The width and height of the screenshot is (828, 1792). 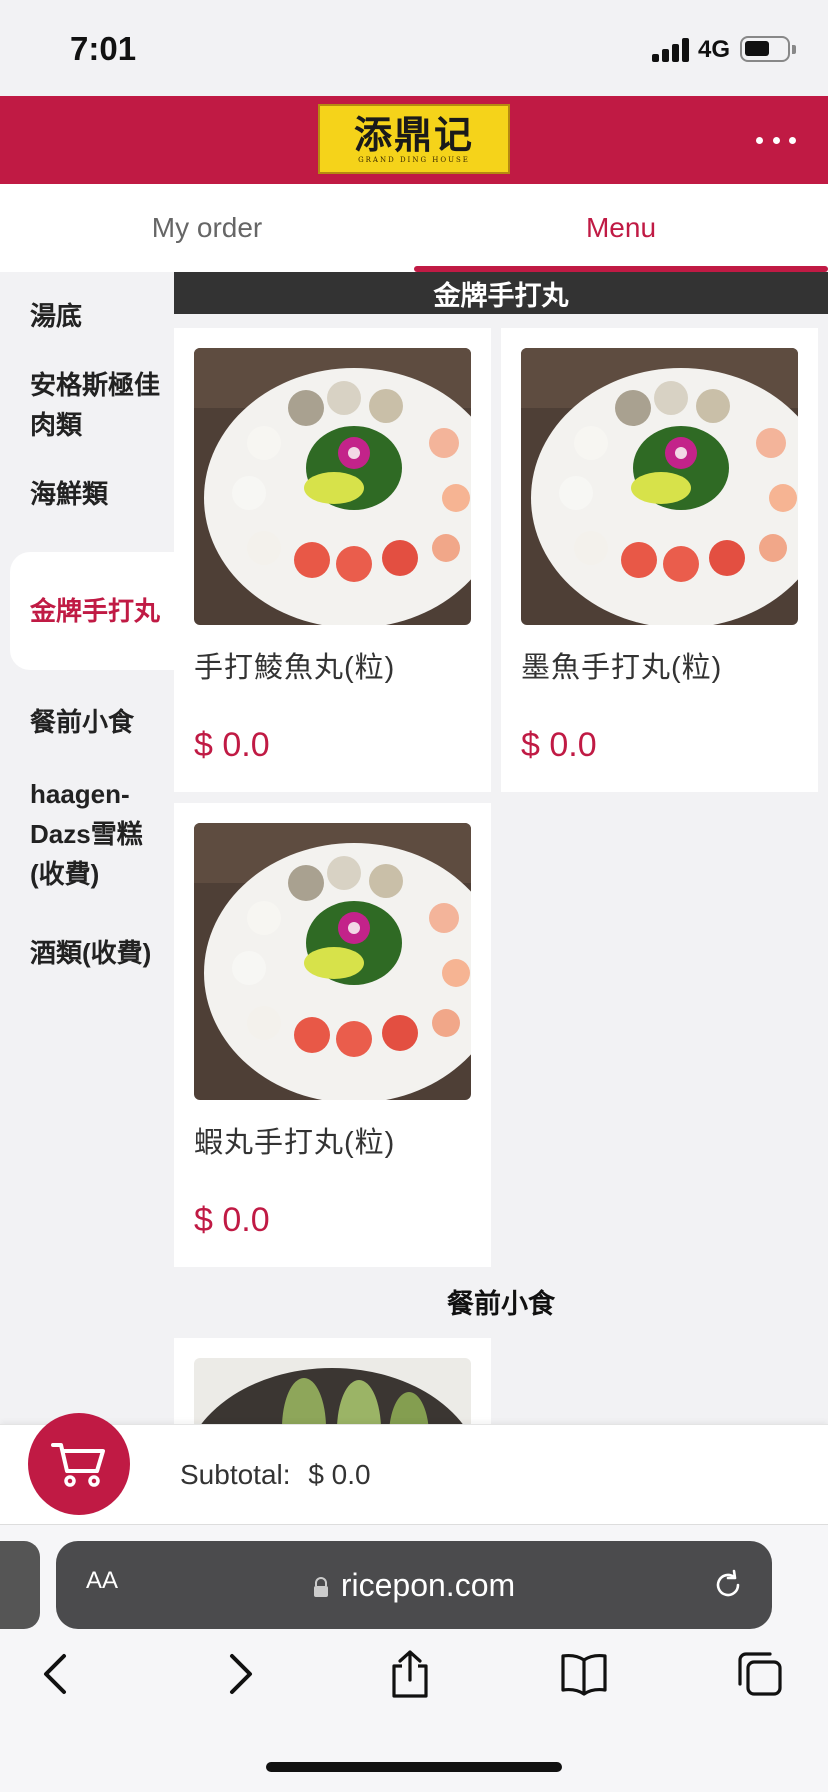 I want to click on sidebar-item-appetizers: 餐前小食, so click(x=92, y=722).